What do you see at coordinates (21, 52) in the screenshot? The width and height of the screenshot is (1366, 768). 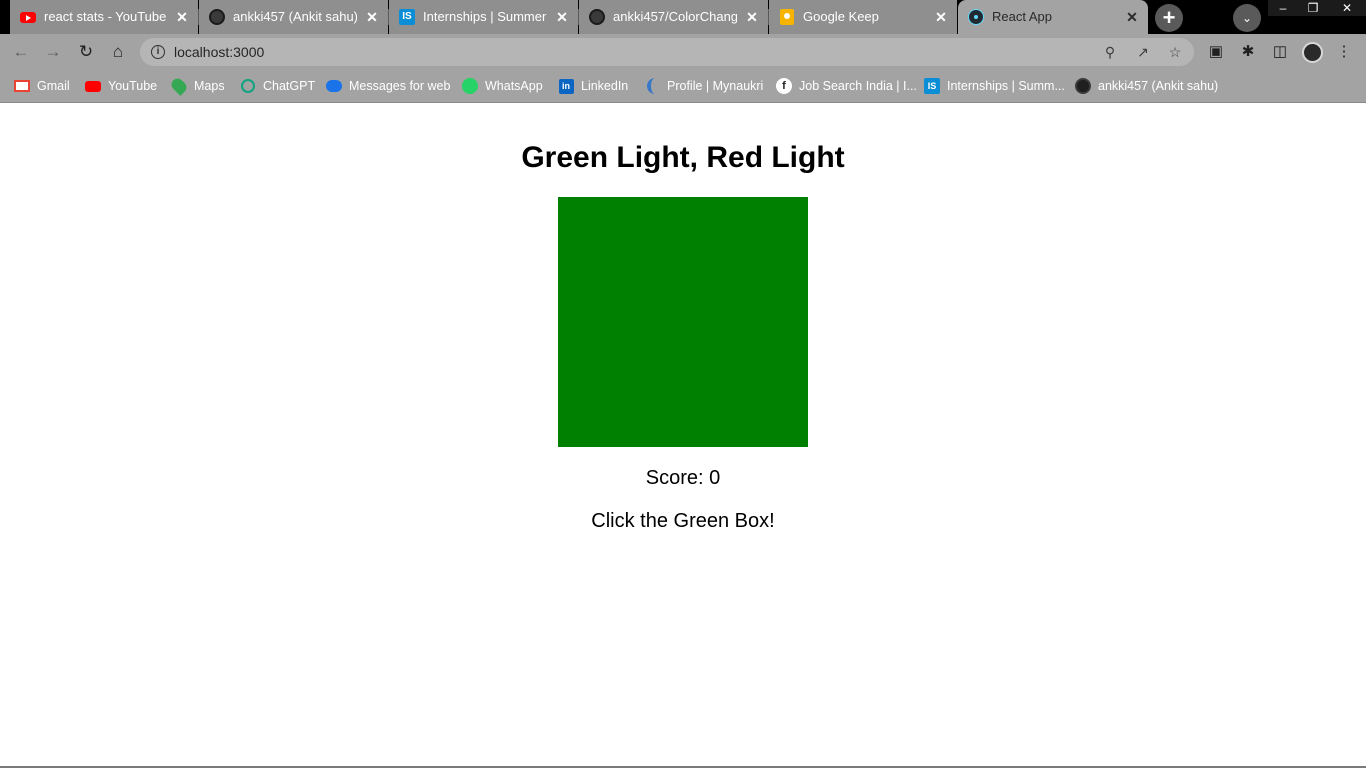 I see `back-arrow-icon: ←` at bounding box center [21, 52].